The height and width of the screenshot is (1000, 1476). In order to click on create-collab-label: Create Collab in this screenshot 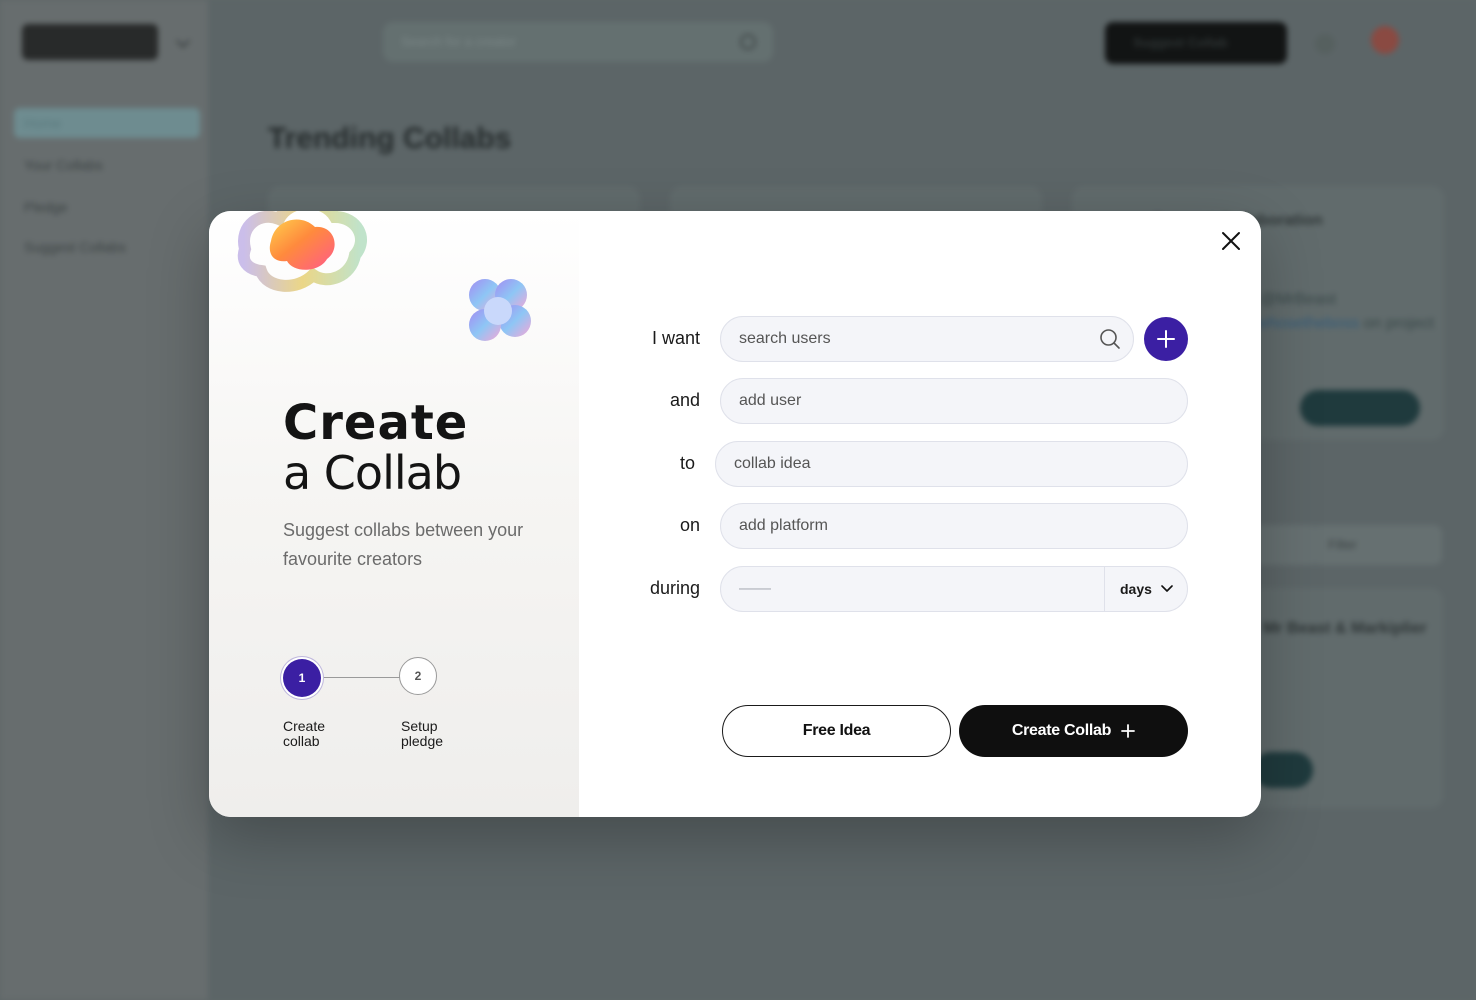, I will do `click(1061, 730)`.